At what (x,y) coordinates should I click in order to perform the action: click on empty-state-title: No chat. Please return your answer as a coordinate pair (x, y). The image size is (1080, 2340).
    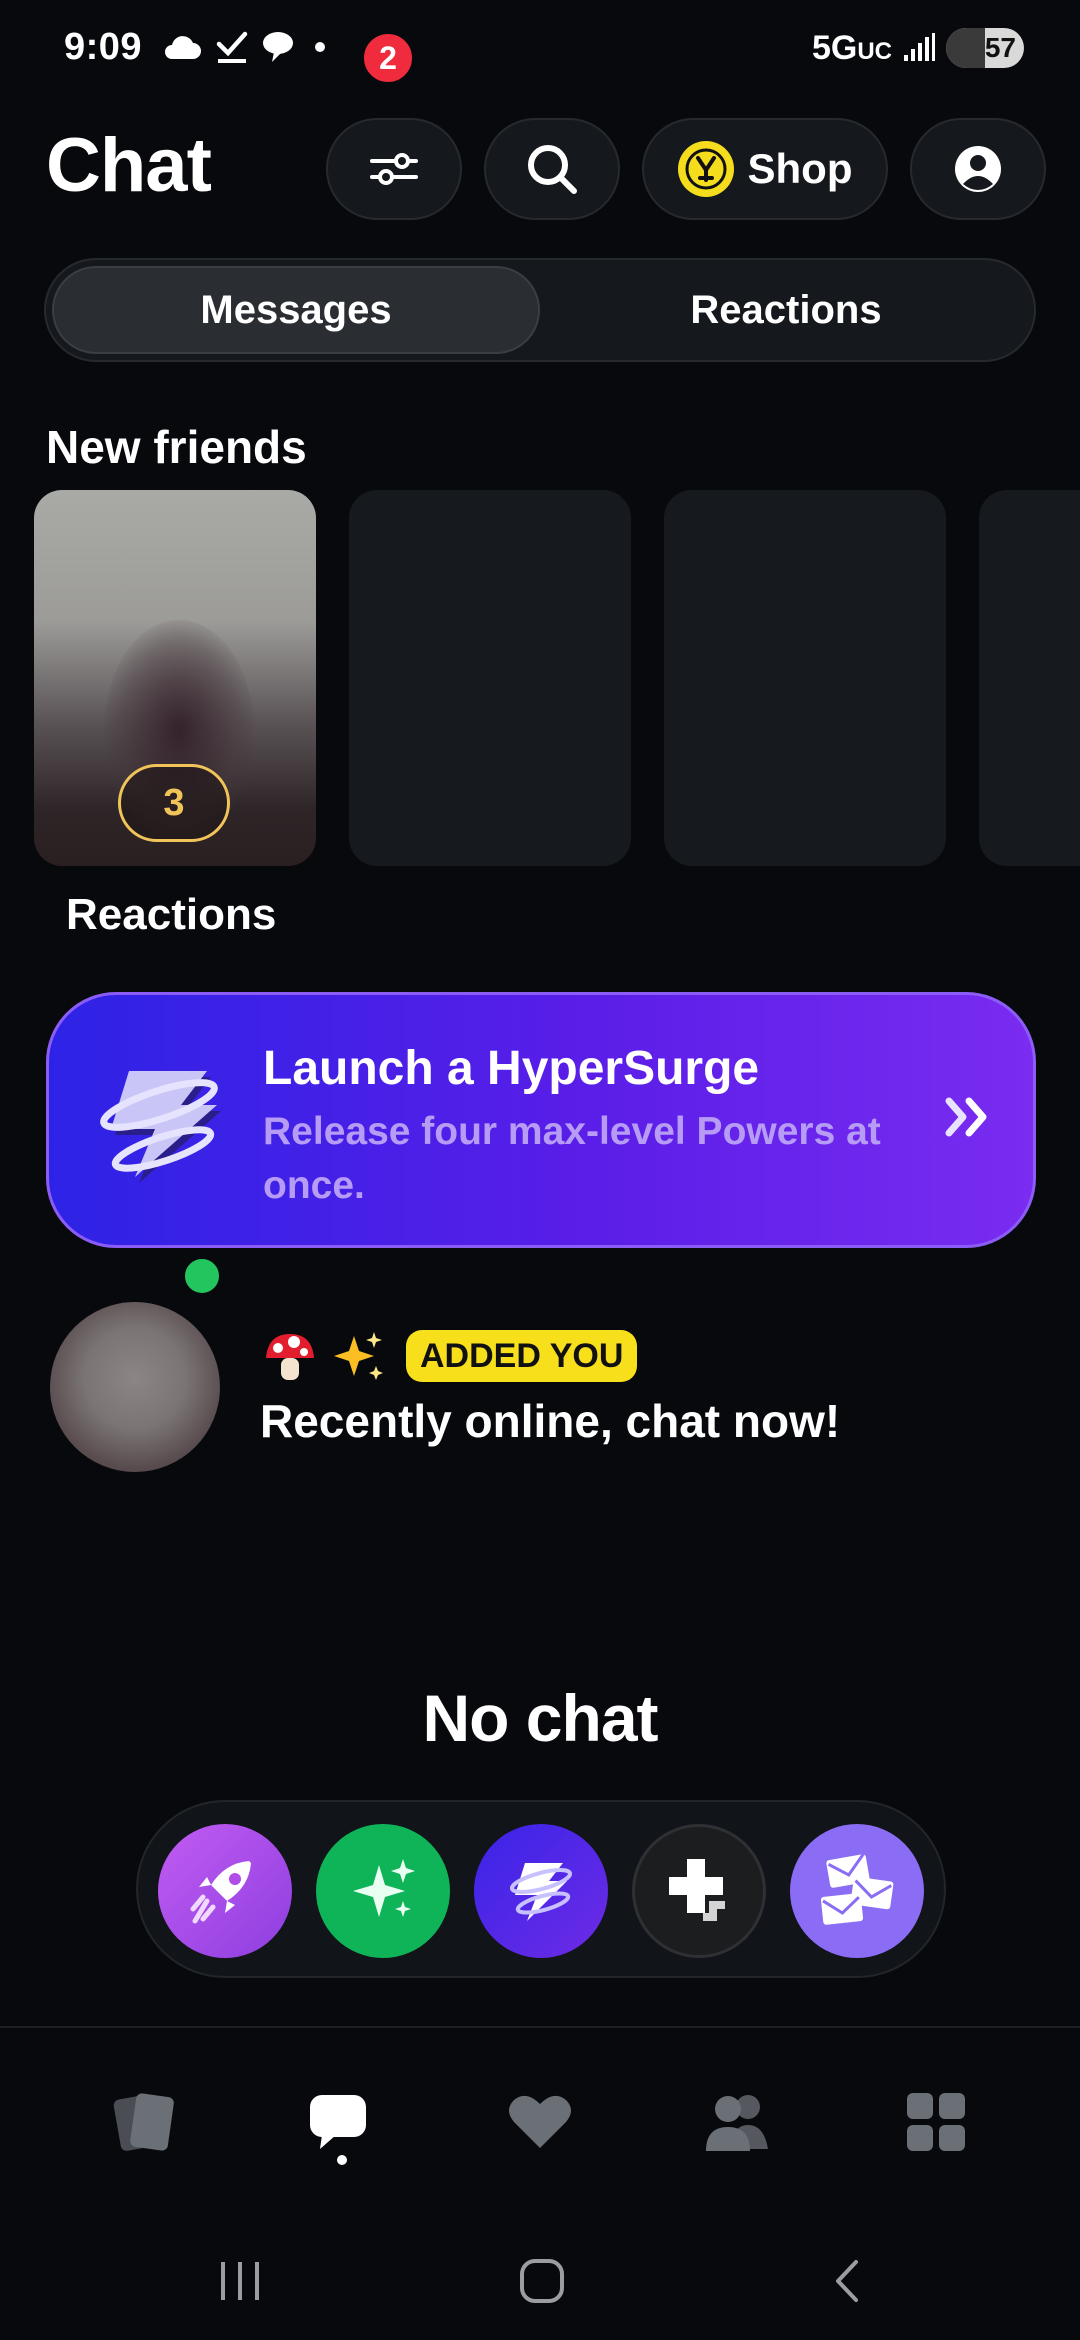
    Looking at the image, I should click on (540, 1718).